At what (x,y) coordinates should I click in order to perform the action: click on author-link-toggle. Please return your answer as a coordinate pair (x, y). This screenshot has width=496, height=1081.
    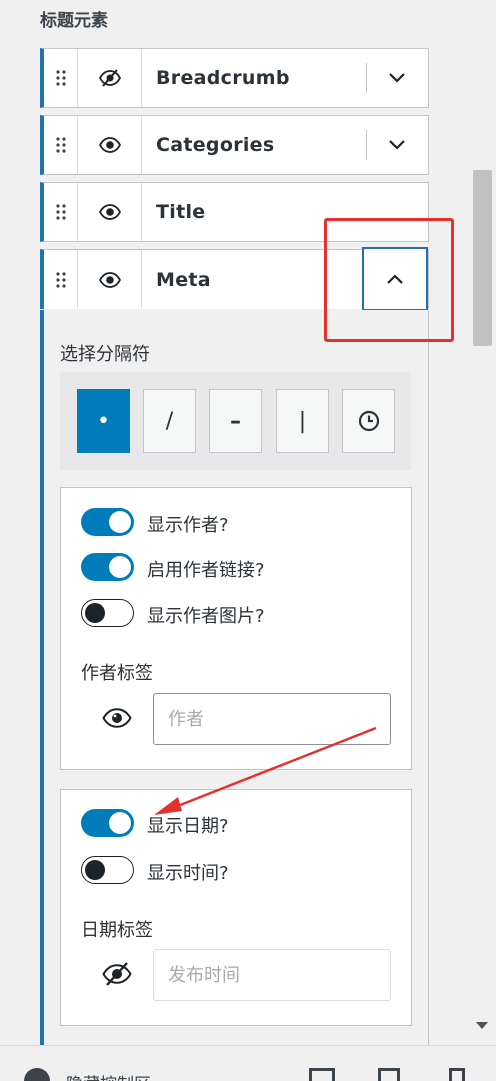
    Looking at the image, I should click on (107, 567).